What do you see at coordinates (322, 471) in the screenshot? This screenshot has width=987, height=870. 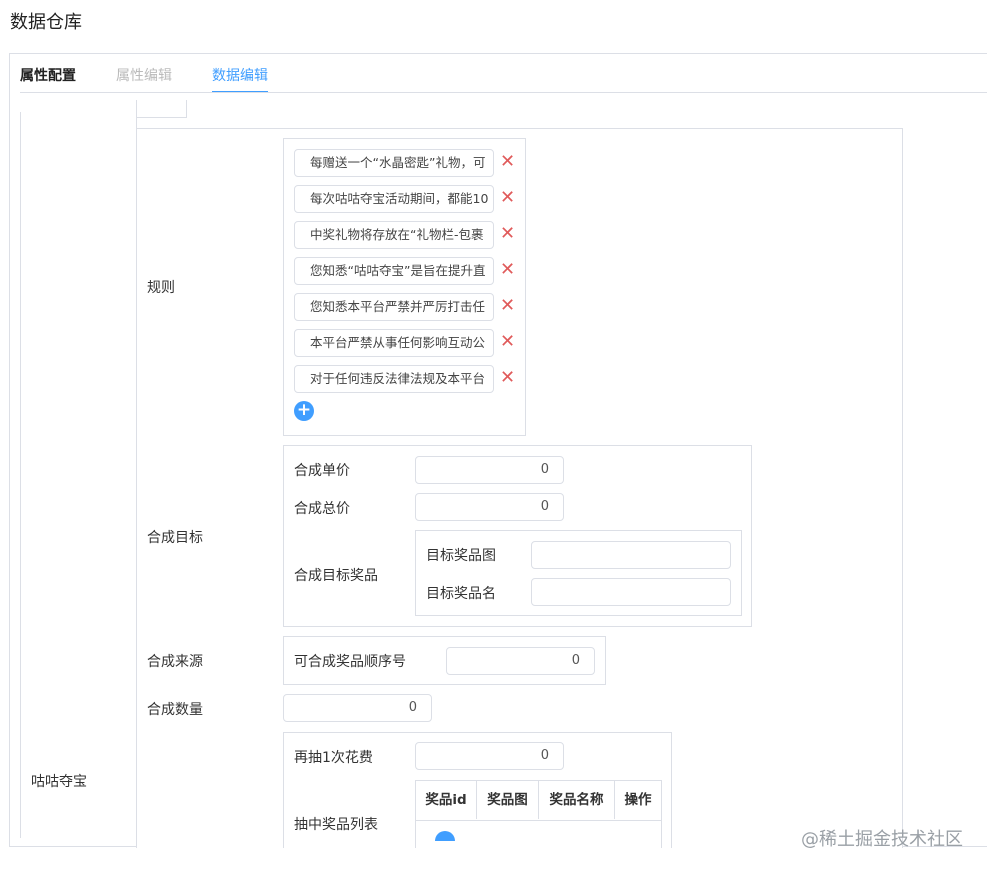 I see `unit-price-label: 合成单价` at bounding box center [322, 471].